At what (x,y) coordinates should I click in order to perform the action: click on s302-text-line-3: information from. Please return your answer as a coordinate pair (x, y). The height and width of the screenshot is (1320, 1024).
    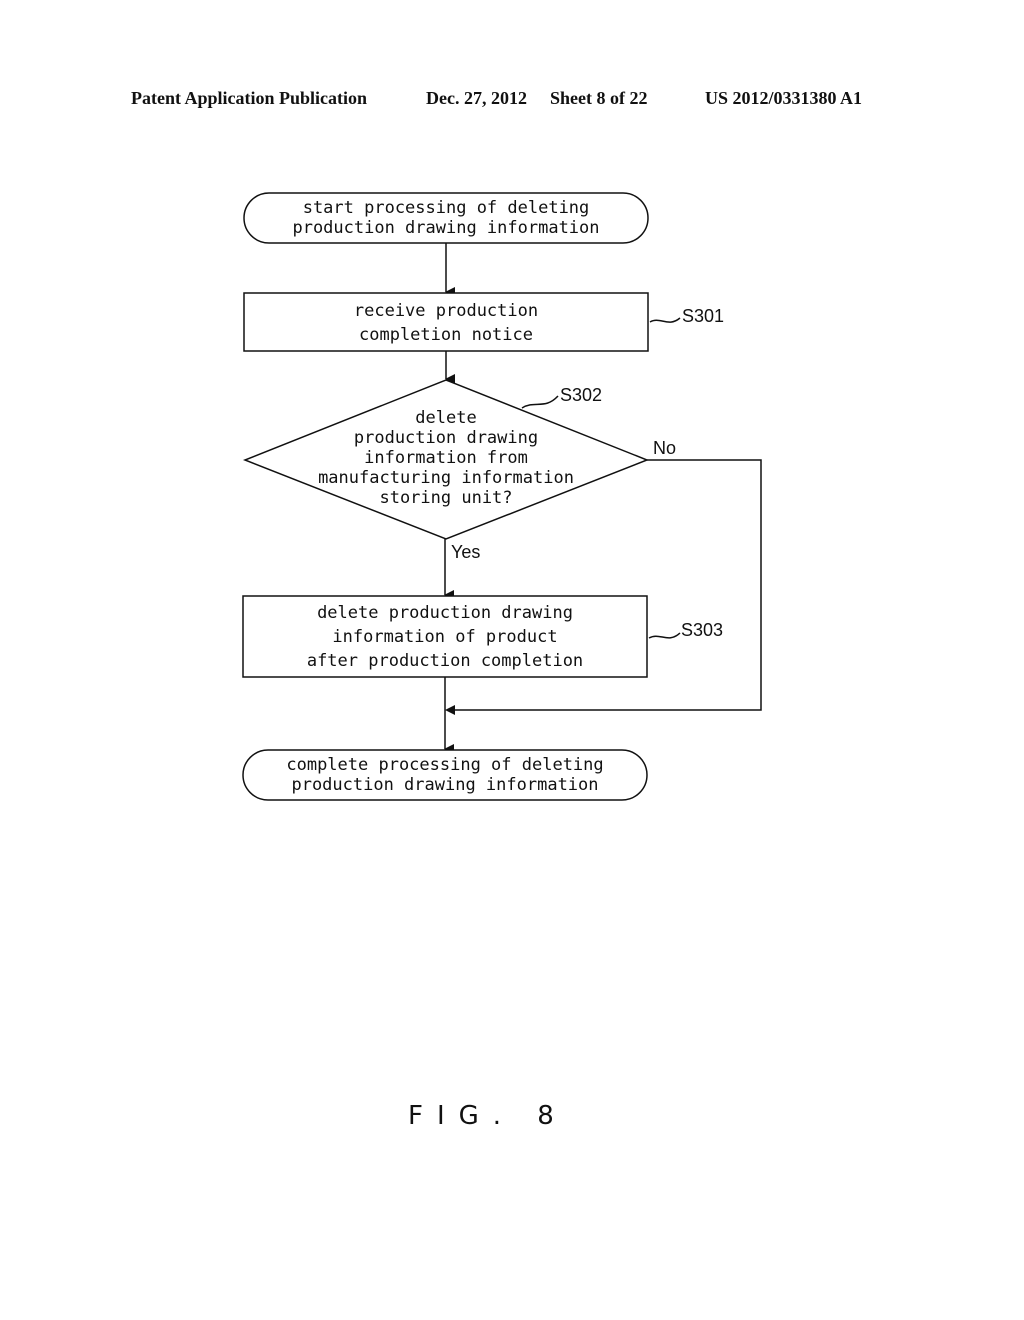
    Looking at the image, I should click on (446, 458).